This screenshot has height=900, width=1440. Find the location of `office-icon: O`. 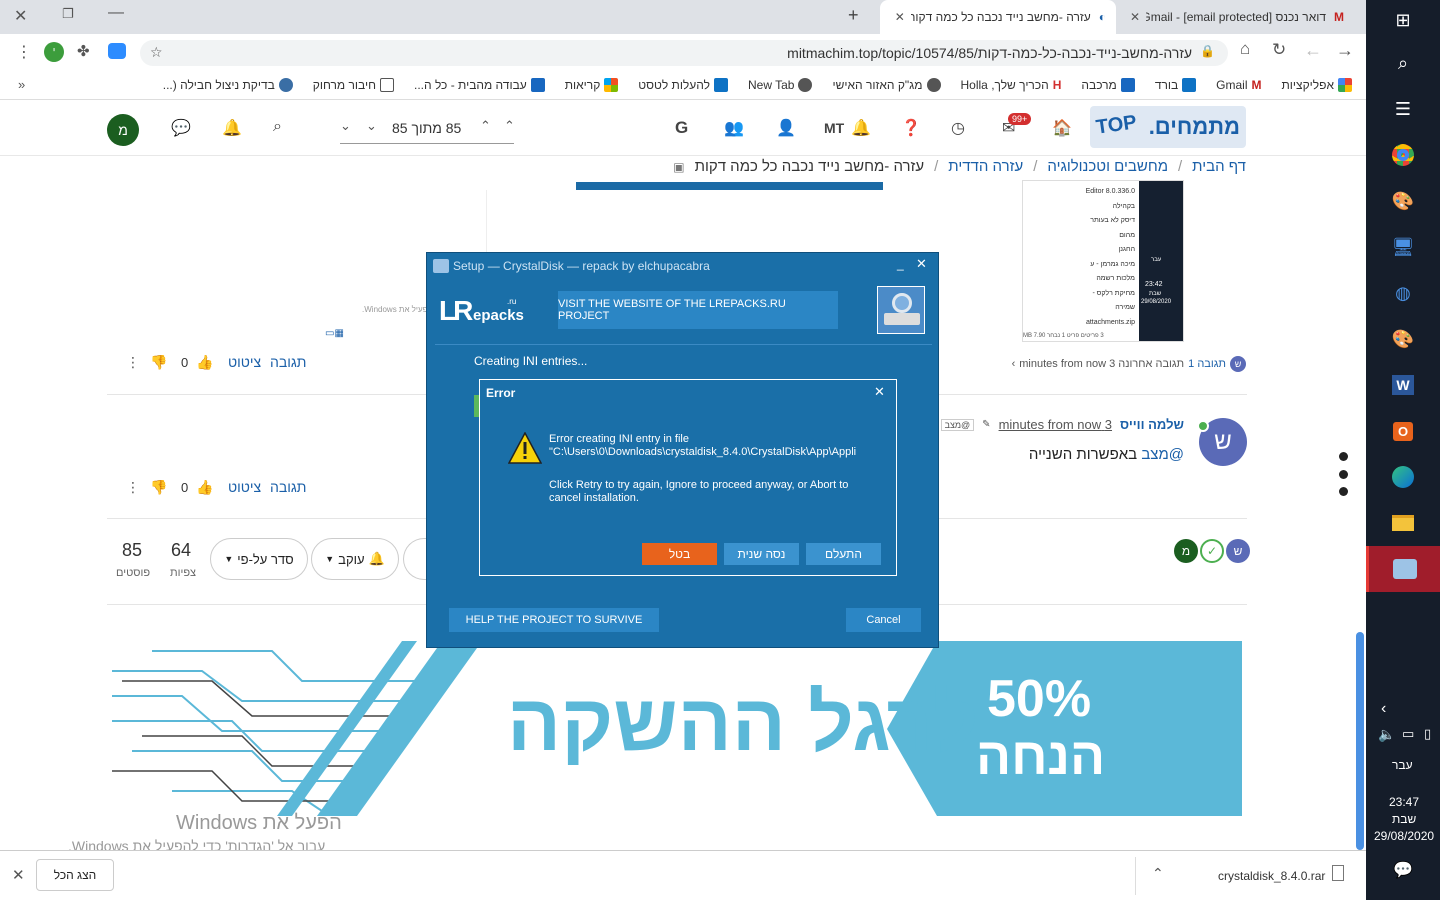

office-icon: O is located at coordinates (1403, 431).